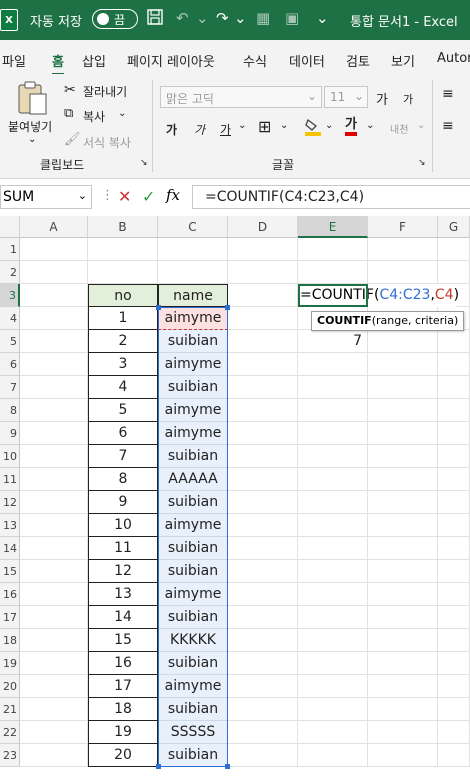 This screenshot has height=778, width=470. Describe the element at coordinates (263, 18) in the screenshot. I see `form-icon: ▦` at that location.